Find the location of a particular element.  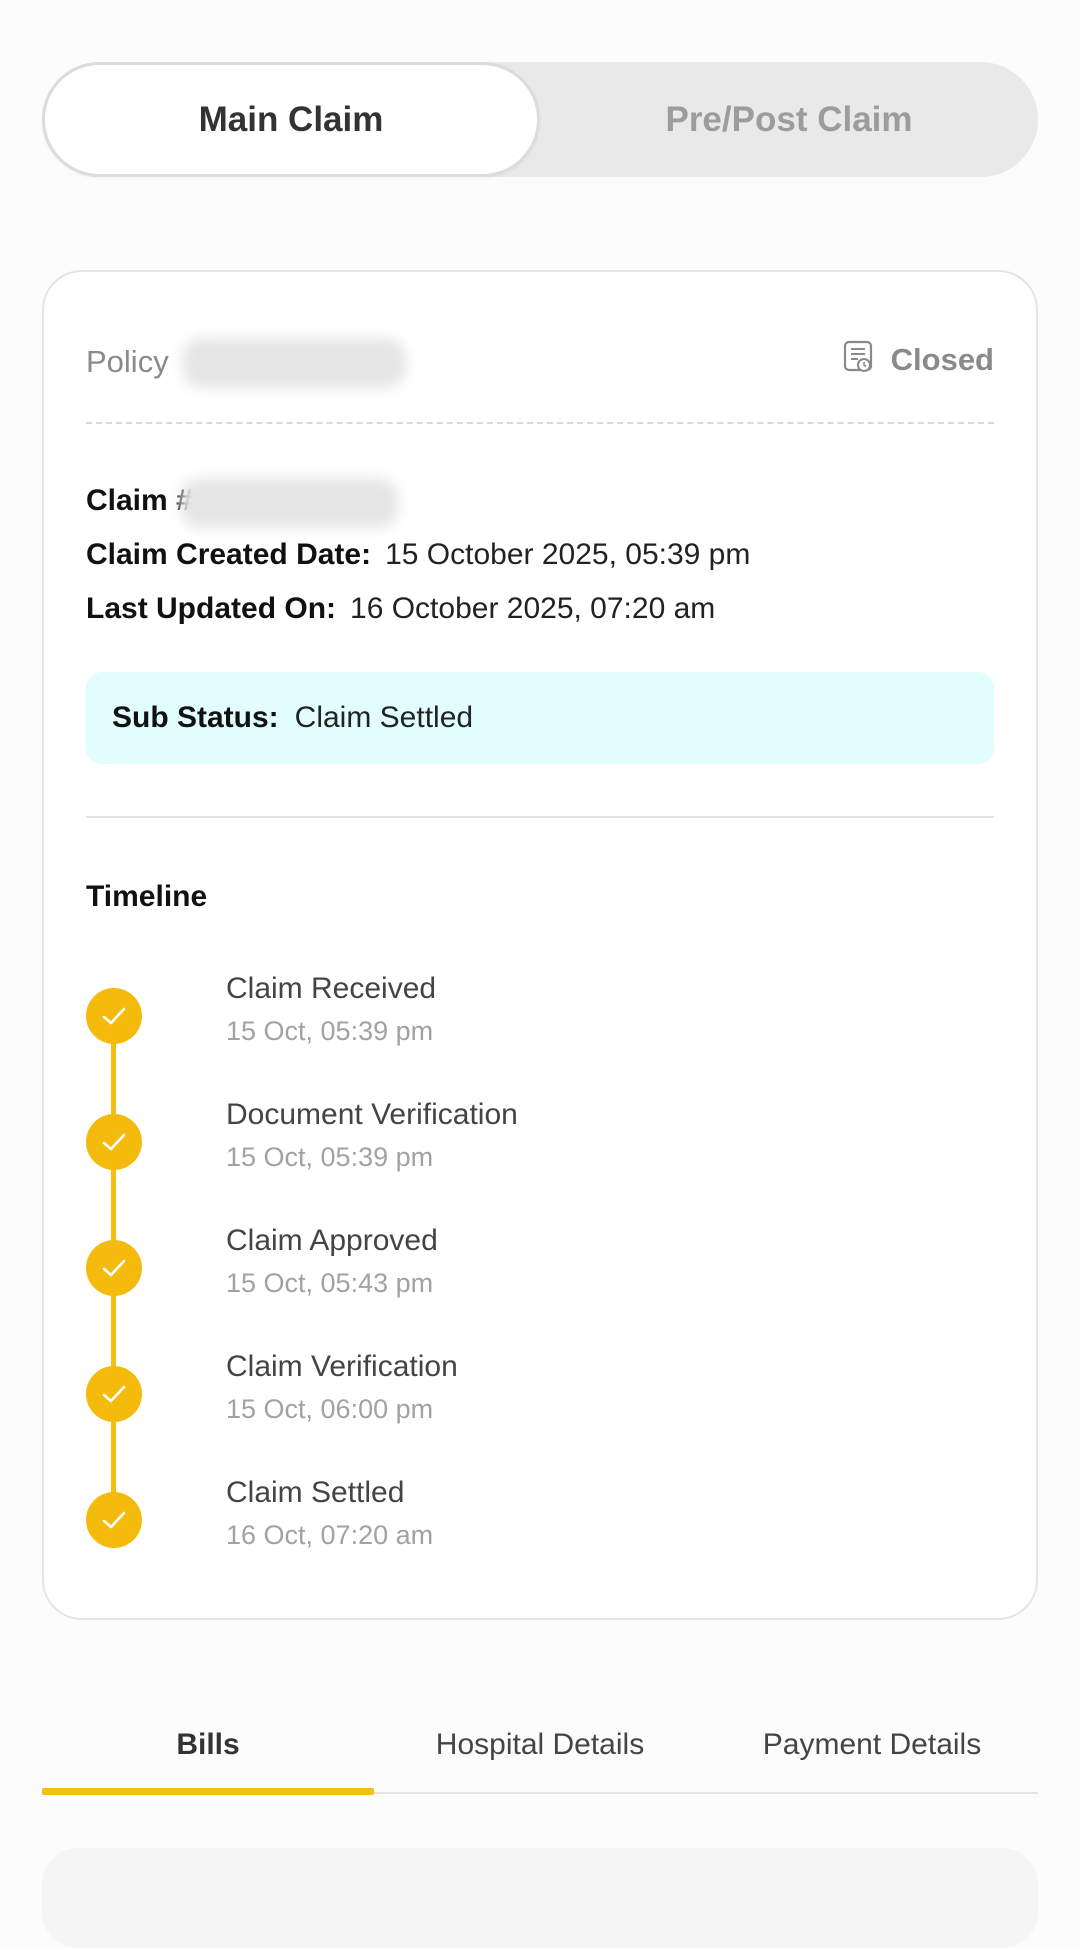

tab-hospital-details: Hospital Details is located at coordinates (540, 1745).